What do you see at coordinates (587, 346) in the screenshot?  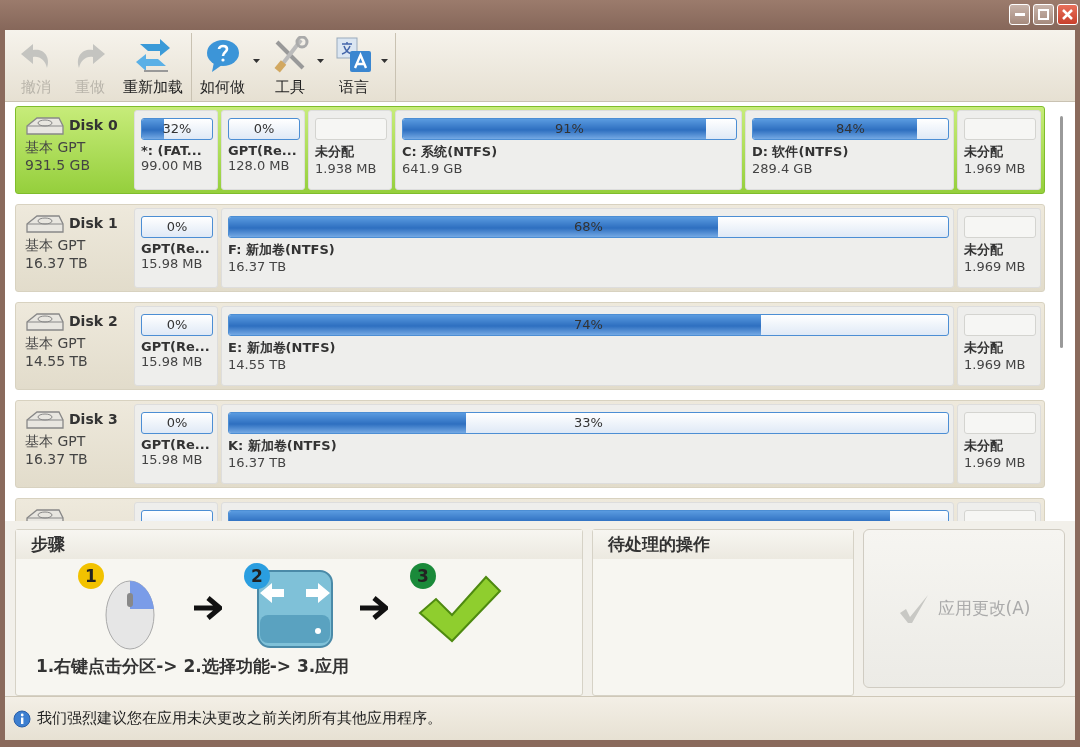 I see `partition-block: 74% E: 新加卷(NTFS) 14.55 TB` at bounding box center [587, 346].